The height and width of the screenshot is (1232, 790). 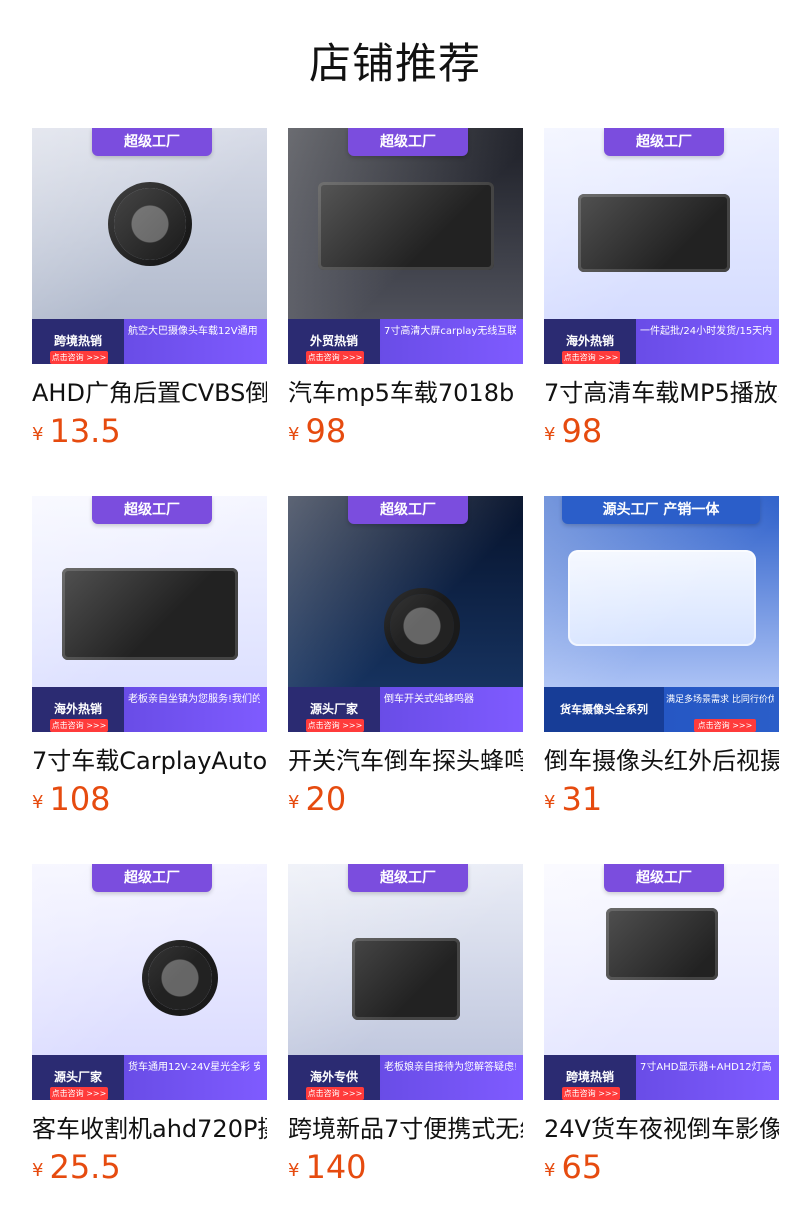 I want to click on banner-text: 满足多场景需求 比同行价优20%, so click(x=720, y=700).